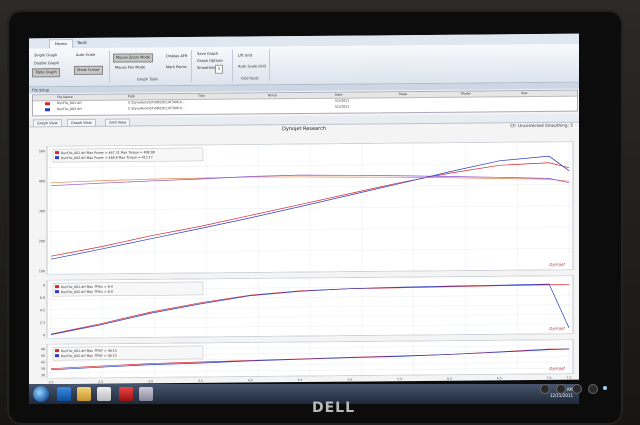  What do you see at coordinates (403, 94) in the screenshot?
I see `column-header-make: Make` at bounding box center [403, 94].